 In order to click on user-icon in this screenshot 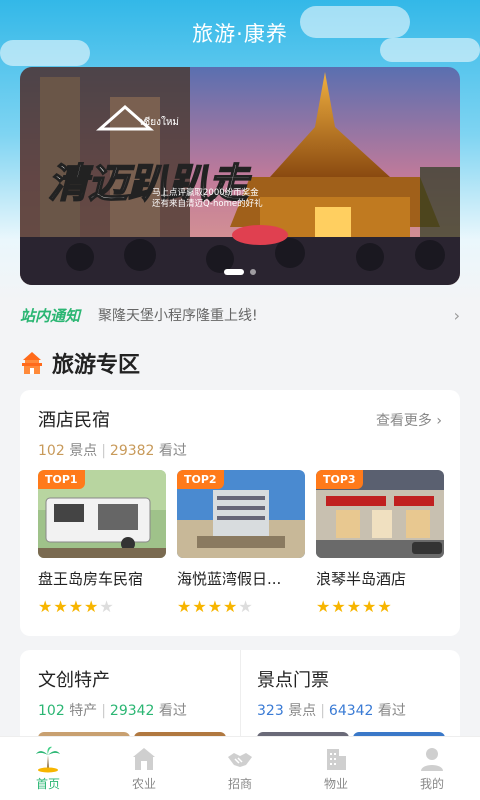, I will do `click(432, 759)`.